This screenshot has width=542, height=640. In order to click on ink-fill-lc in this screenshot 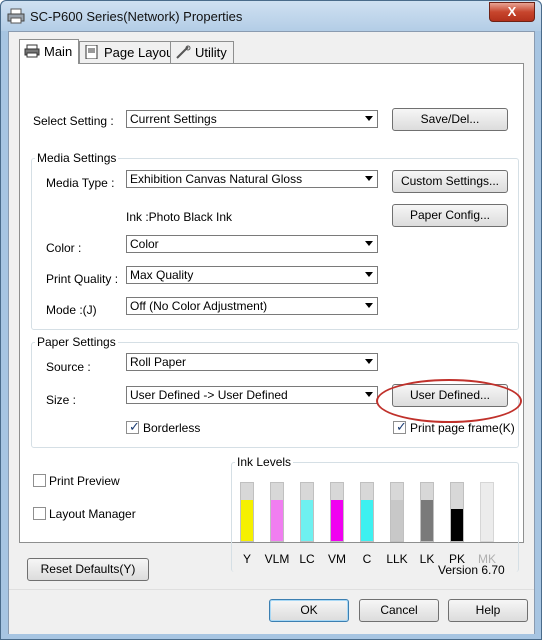, I will do `click(307, 520)`.